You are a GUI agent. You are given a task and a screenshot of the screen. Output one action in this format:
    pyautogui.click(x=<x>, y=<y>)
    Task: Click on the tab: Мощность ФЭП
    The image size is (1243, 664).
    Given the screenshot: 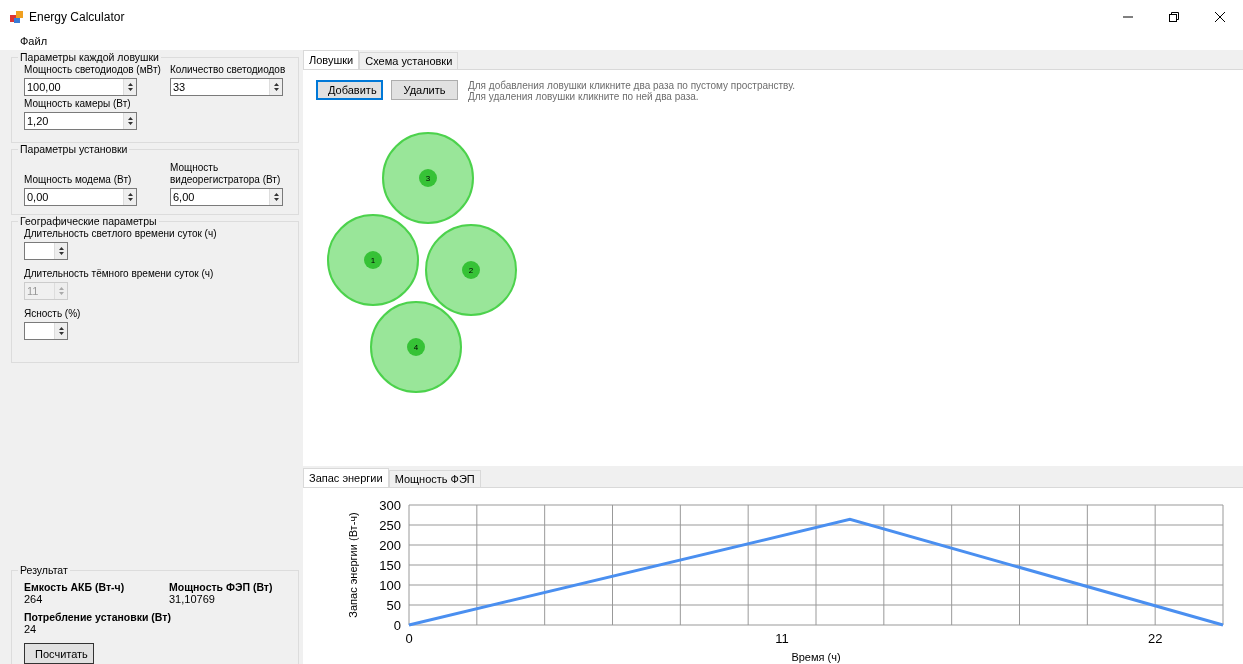 What is the action you would take?
    pyautogui.click(x=434, y=478)
    